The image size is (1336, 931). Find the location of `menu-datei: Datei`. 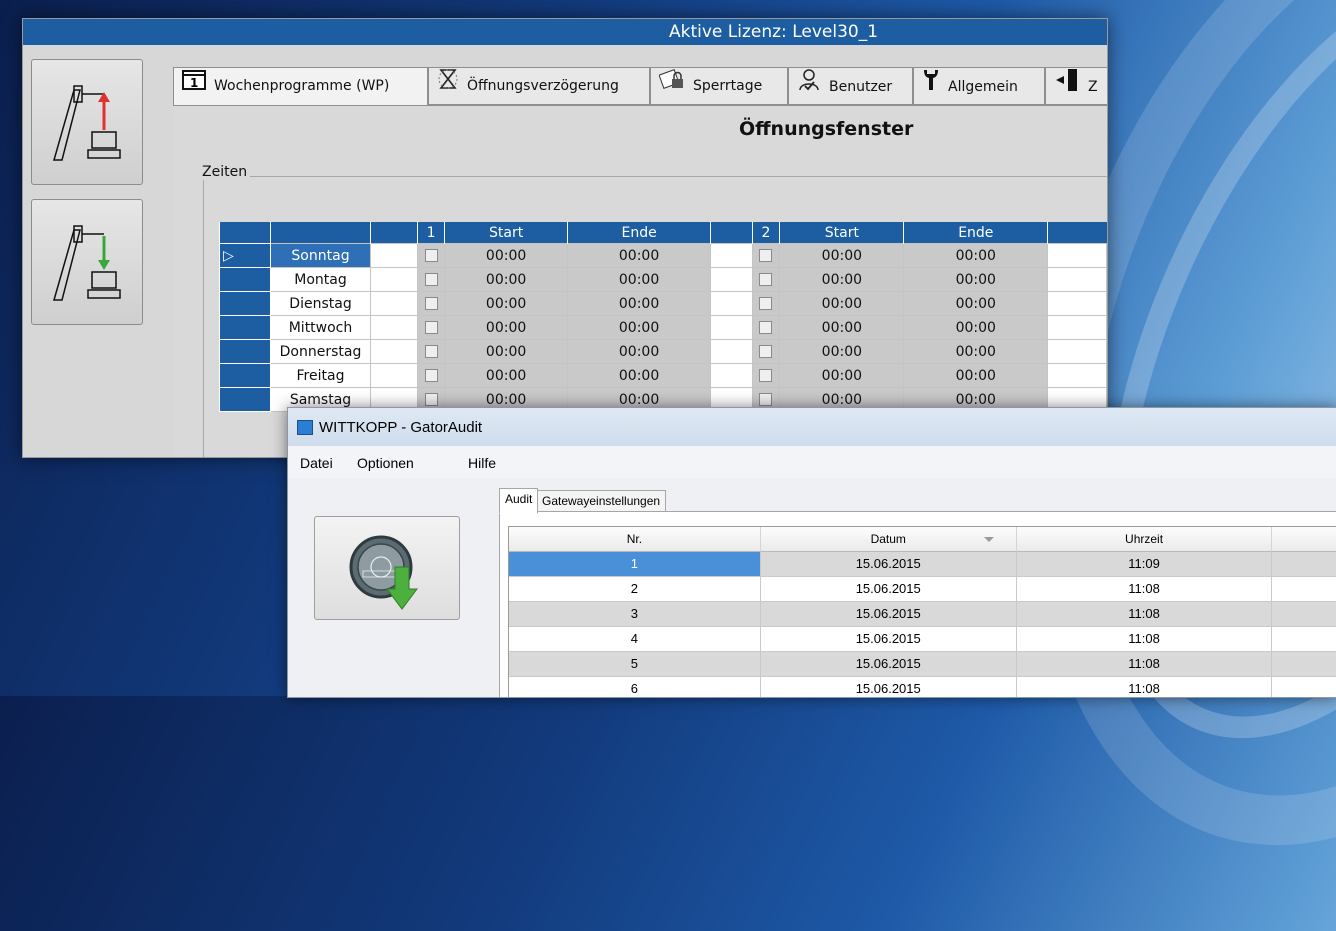

menu-datei: Datei is located at coordinates (316, 463).